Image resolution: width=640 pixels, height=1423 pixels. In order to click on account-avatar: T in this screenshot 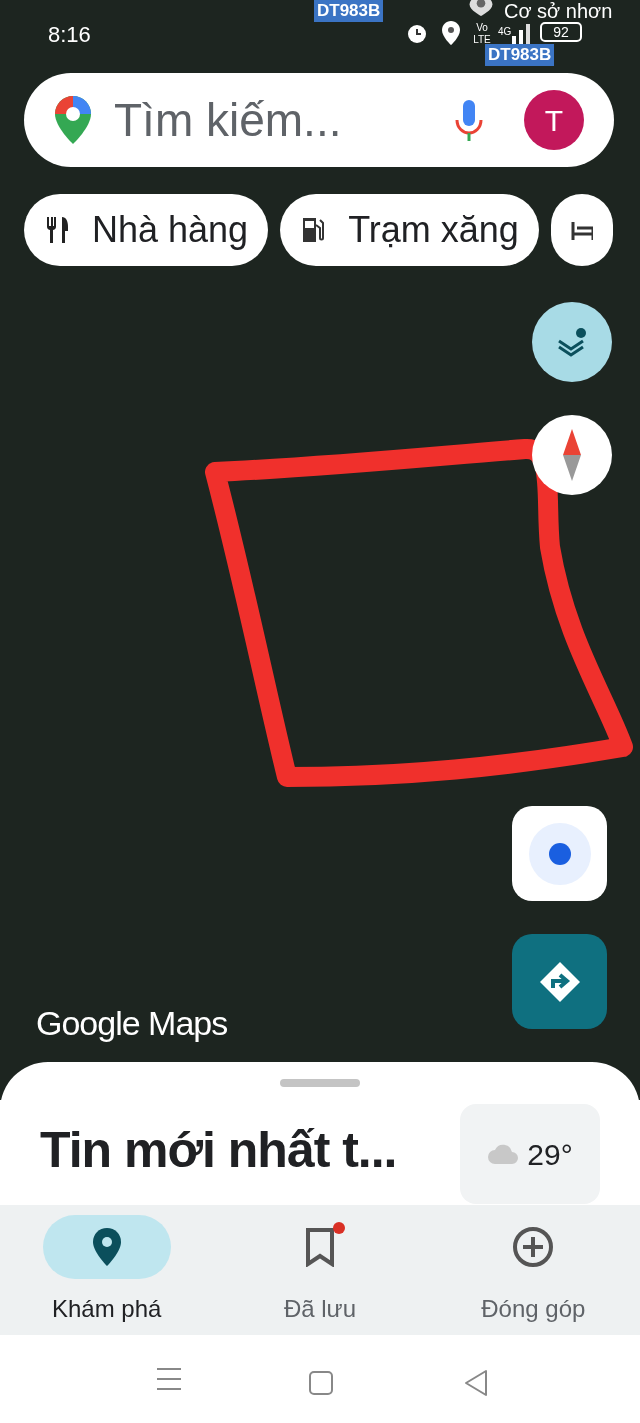, I will do `click(554, 120)`.